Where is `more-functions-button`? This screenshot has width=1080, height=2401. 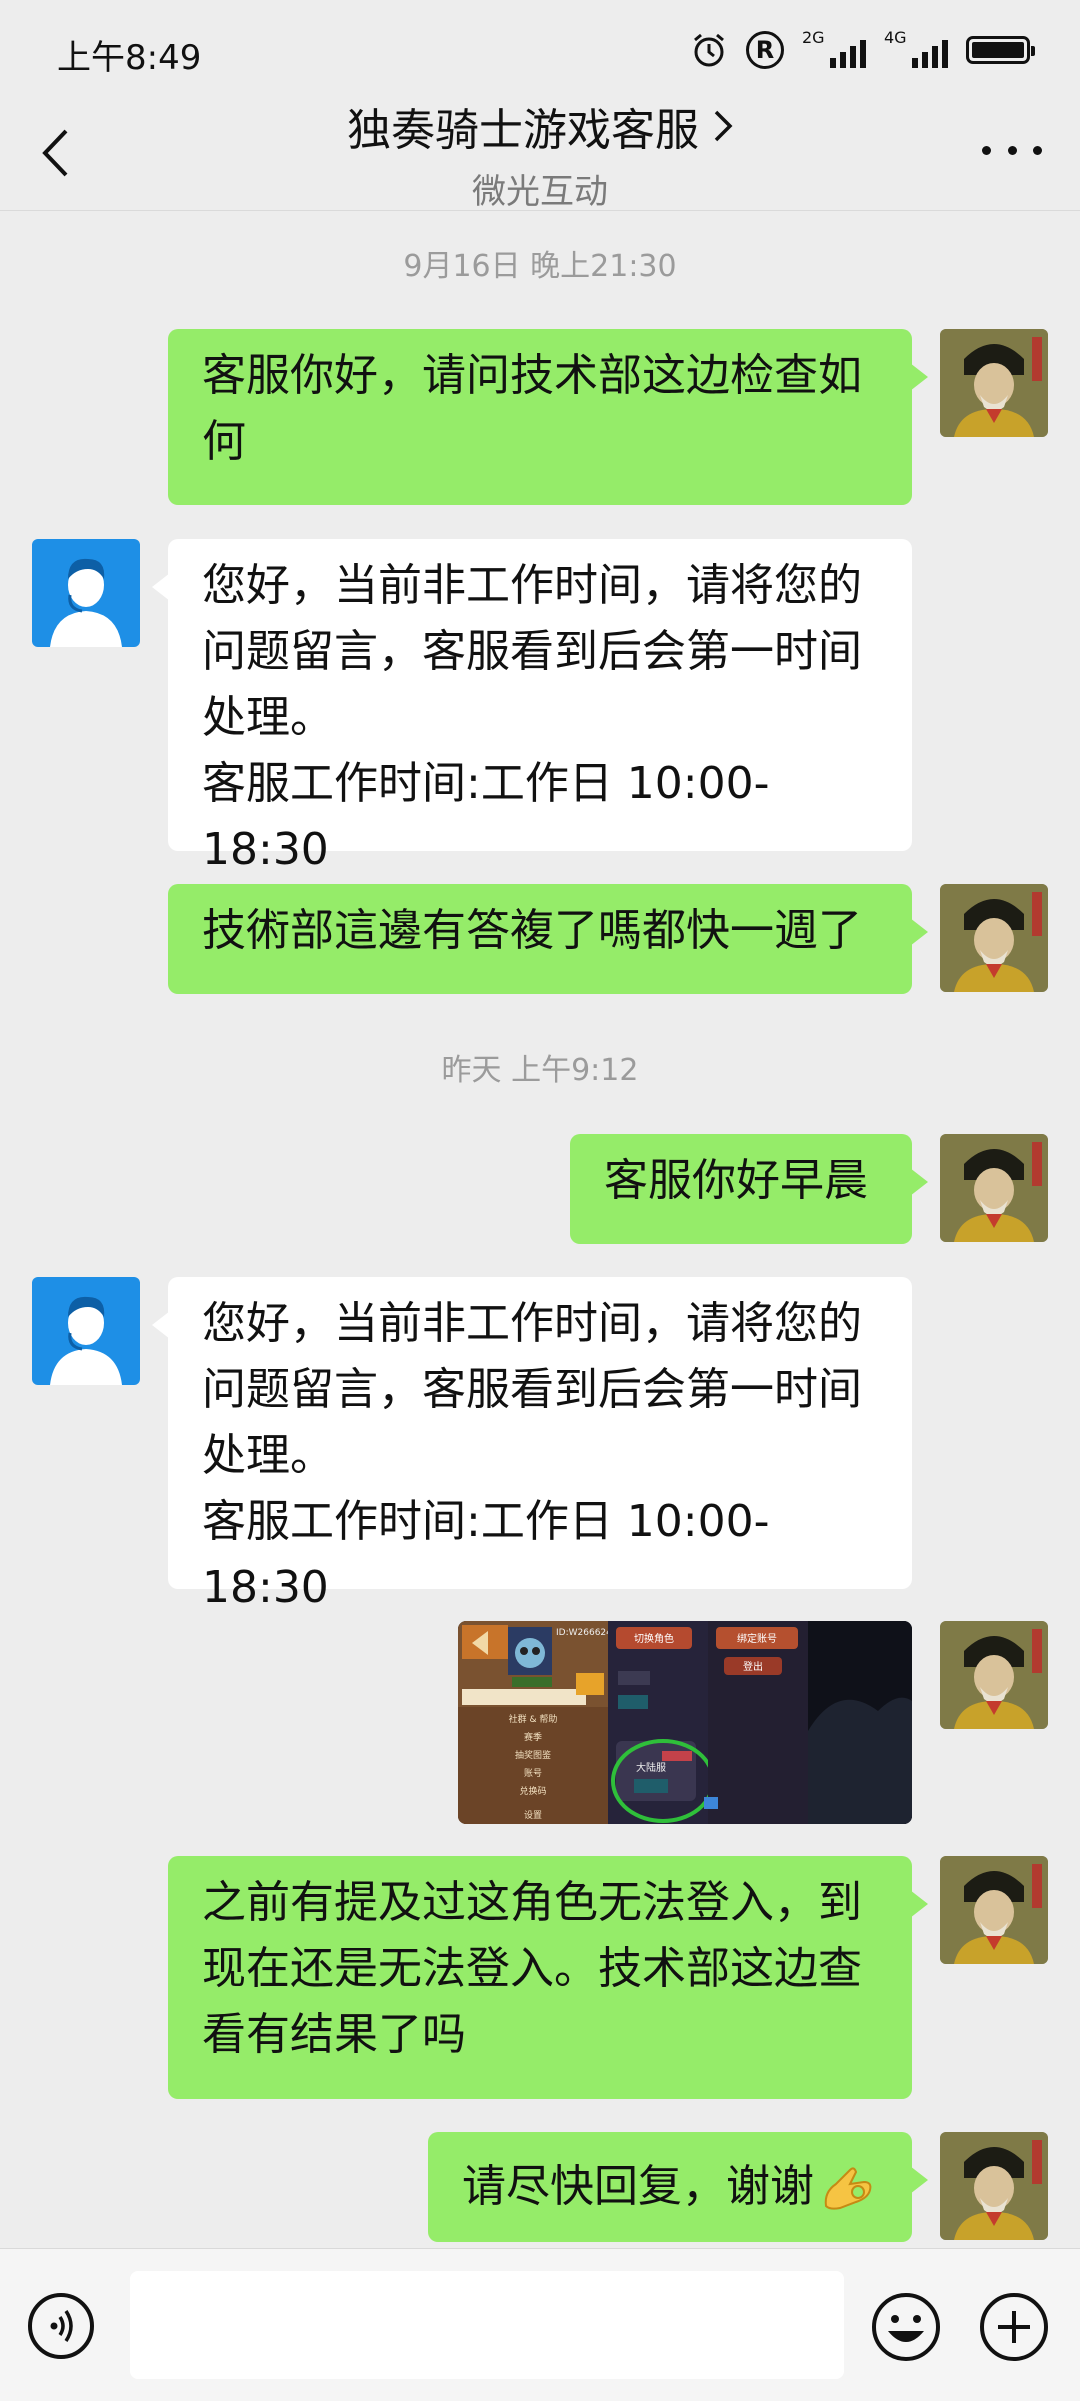
more-functions-button is located at coordinates (1014, 2327).